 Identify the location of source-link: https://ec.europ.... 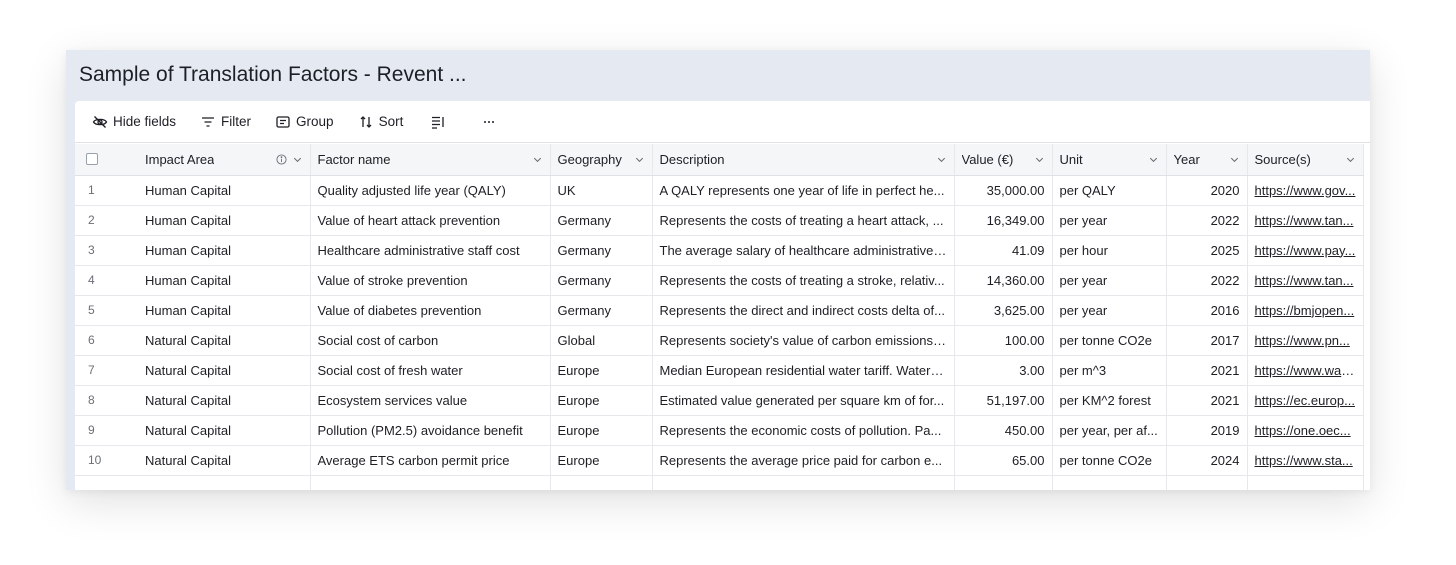
(1305, 400).